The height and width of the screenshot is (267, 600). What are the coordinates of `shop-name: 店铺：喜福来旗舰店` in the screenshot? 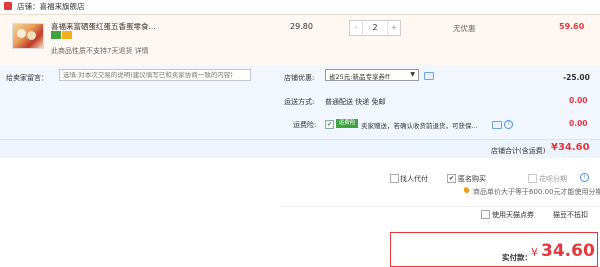 It's located at (51, 6).